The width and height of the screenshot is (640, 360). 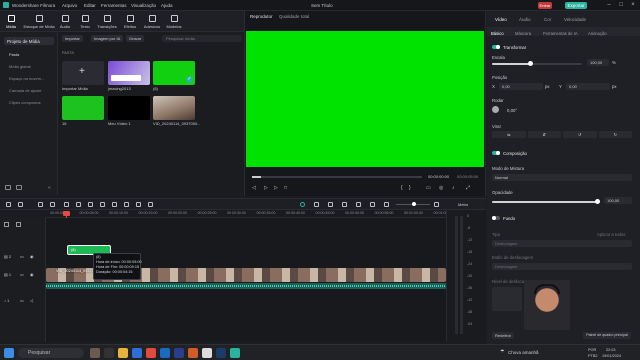 What do you see at coordinates (246, 286) in the screenshot?
I see `clip-audio-wave` at bounding box center [246, 286].